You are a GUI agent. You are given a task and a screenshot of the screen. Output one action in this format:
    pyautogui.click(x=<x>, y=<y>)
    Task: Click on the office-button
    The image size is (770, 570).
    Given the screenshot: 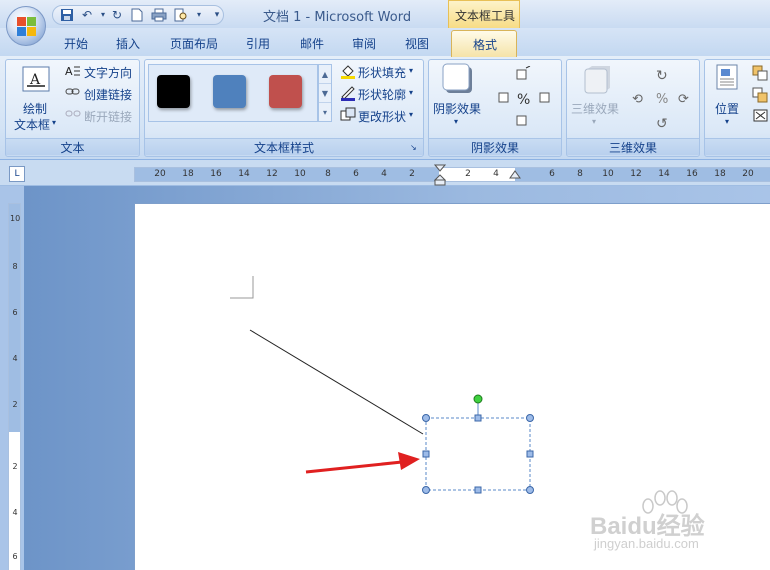 What is the action you would take?
    pyautogui.click(x=26, y=26)
    